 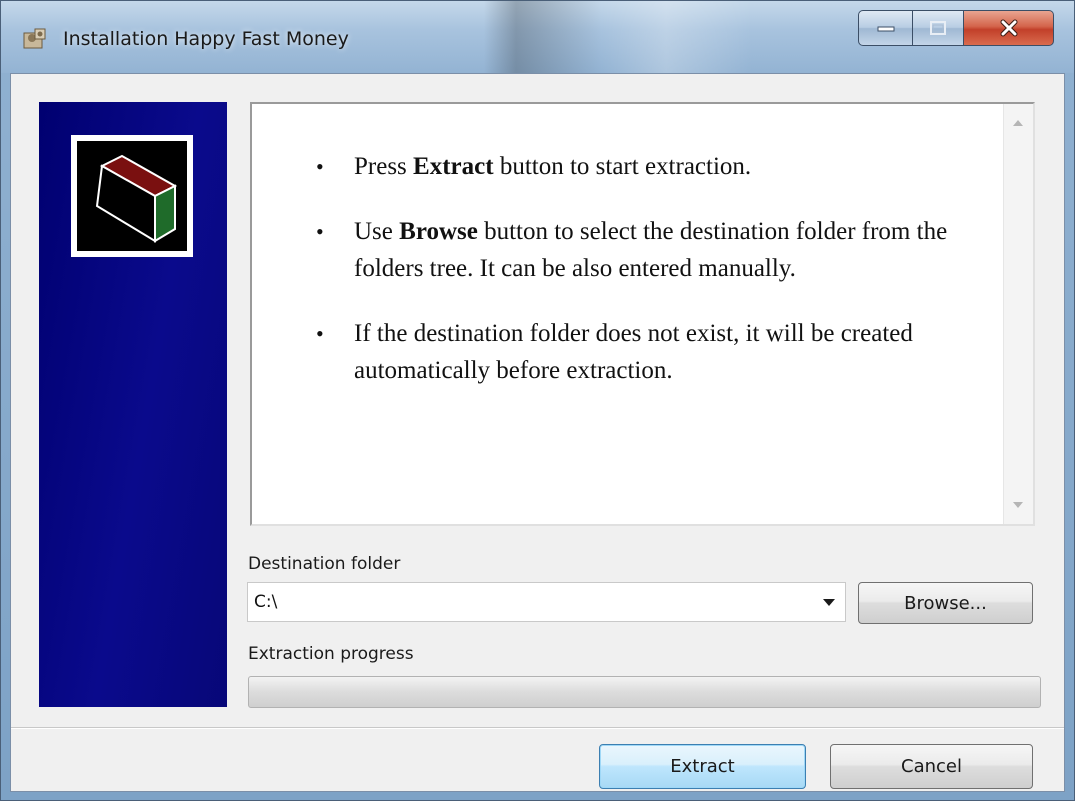 I want to click on caption-buttons, so click(x=956, y=28).